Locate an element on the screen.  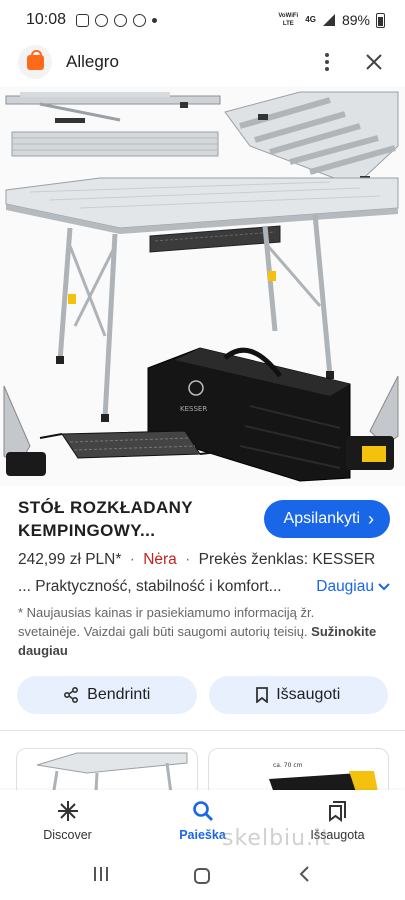
close-button is located at coordinates (374, 62).